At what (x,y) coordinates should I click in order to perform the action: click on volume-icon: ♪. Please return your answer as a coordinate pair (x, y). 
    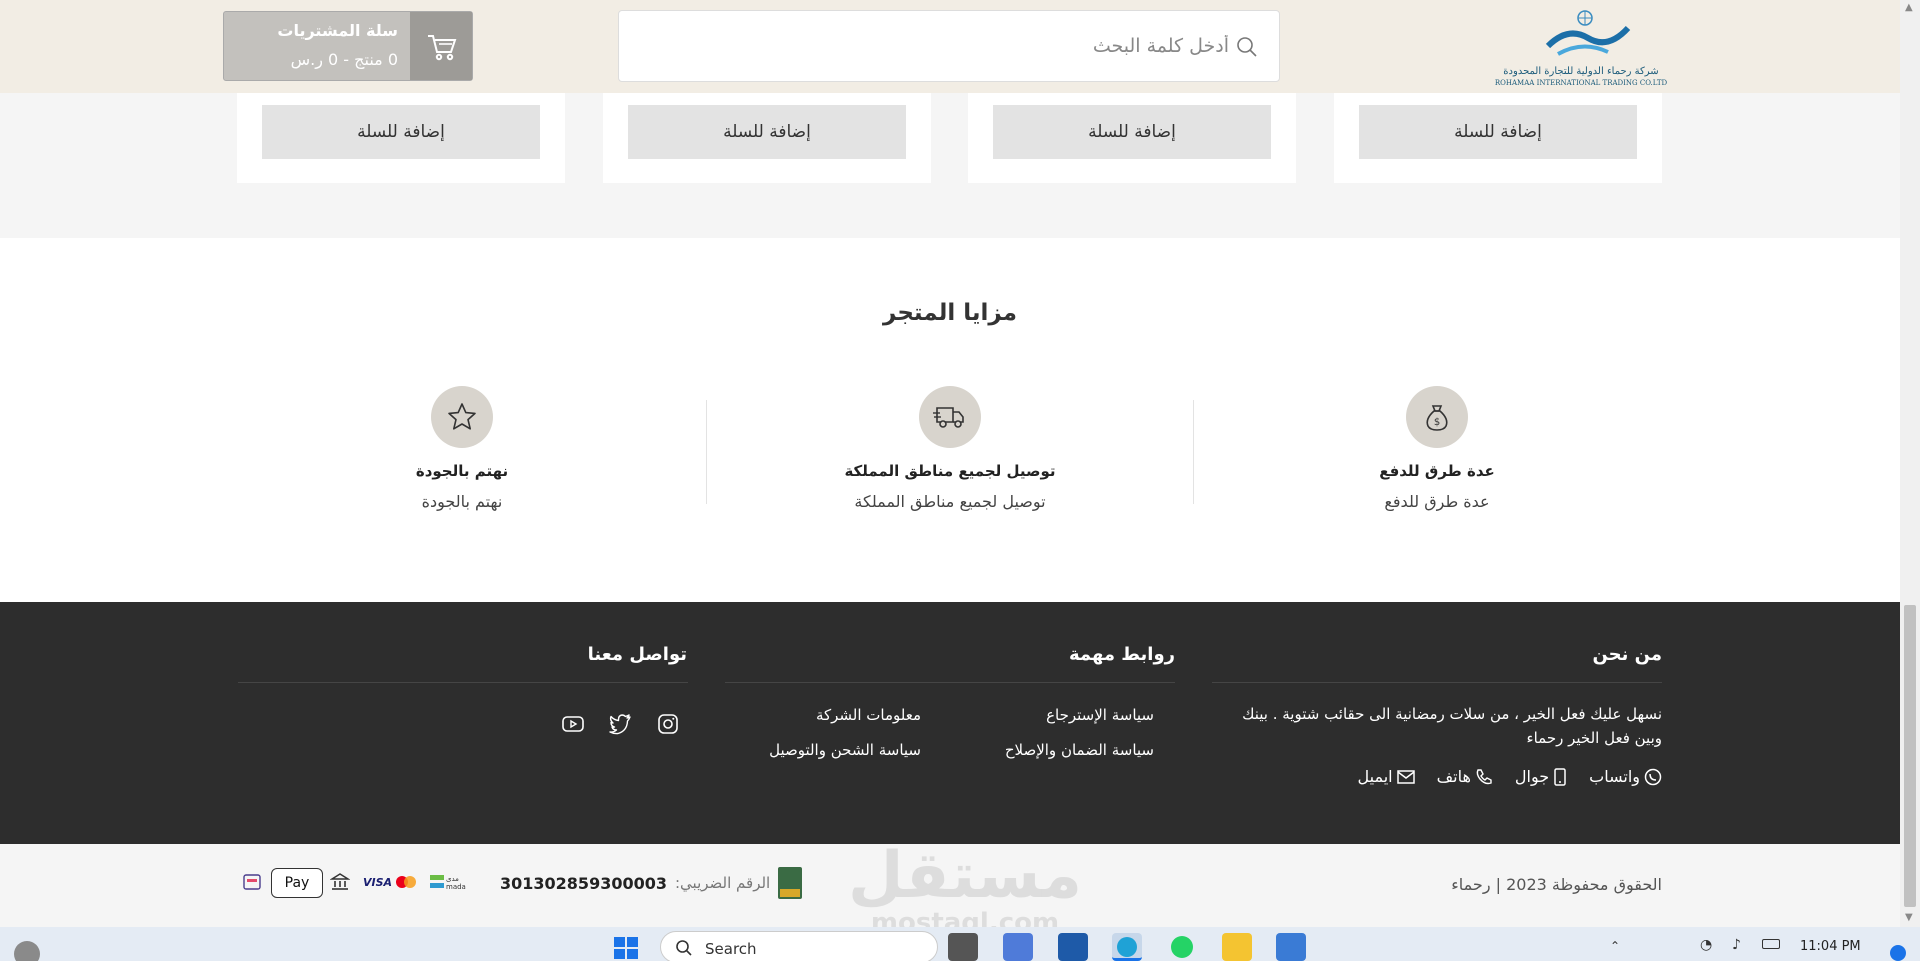
    Looking at the image, I should click on (1736, 945).